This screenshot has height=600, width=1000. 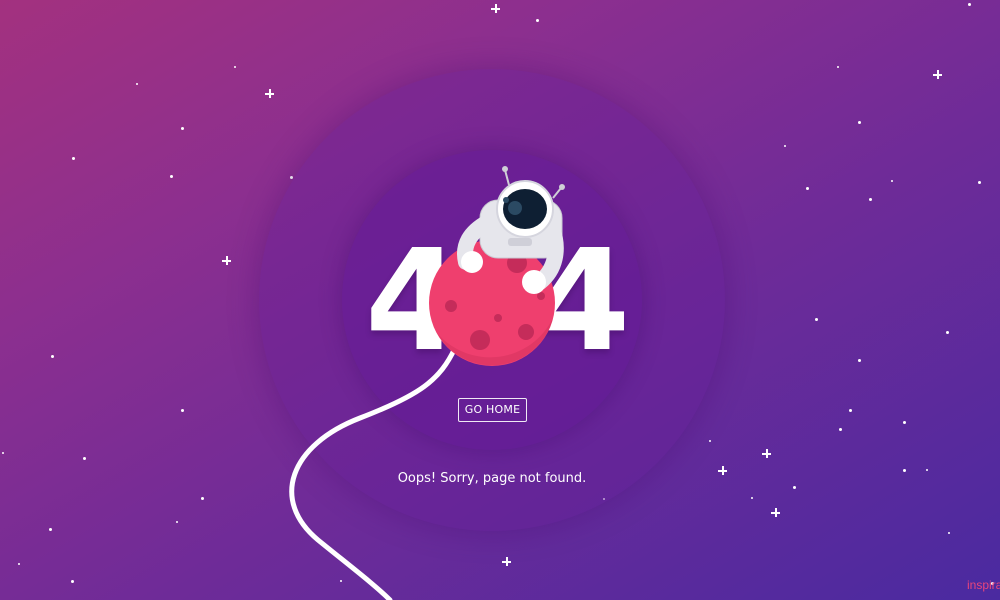 What do you see at coordinates (581, 301) in the screenshot?
I see `error-code-last-digit: 4` at bounding box center [581, 301].